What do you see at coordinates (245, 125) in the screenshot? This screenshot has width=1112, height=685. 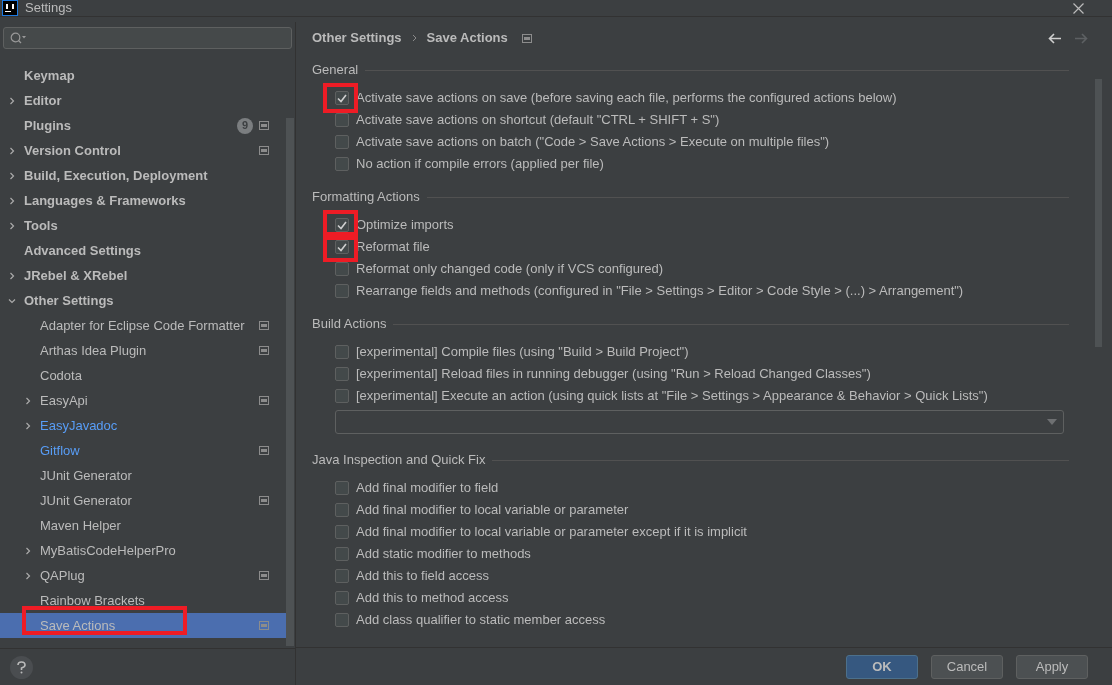 I see `count-badge: 9` at bounding box center [245, 125].